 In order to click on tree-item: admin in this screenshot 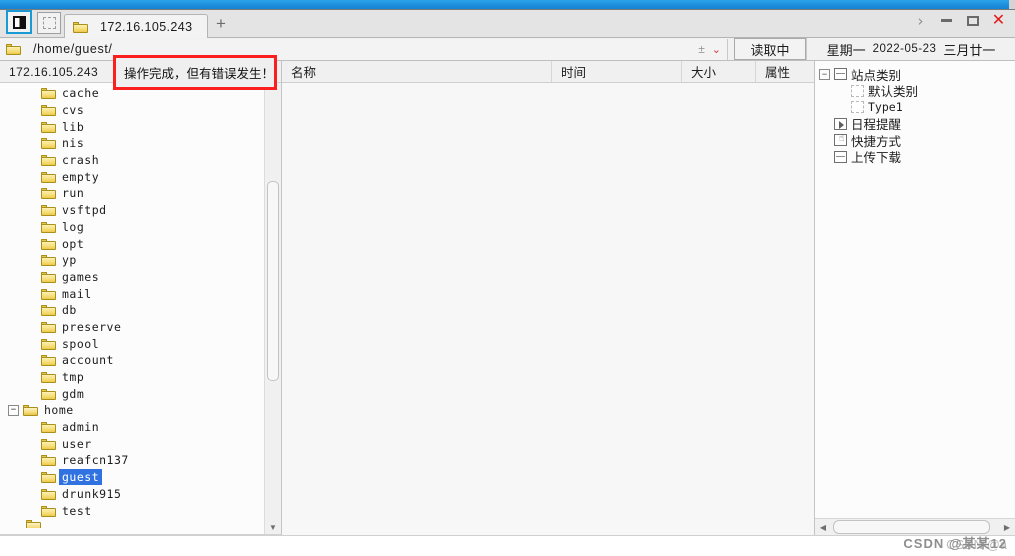, I will do `click(132, 427)`.